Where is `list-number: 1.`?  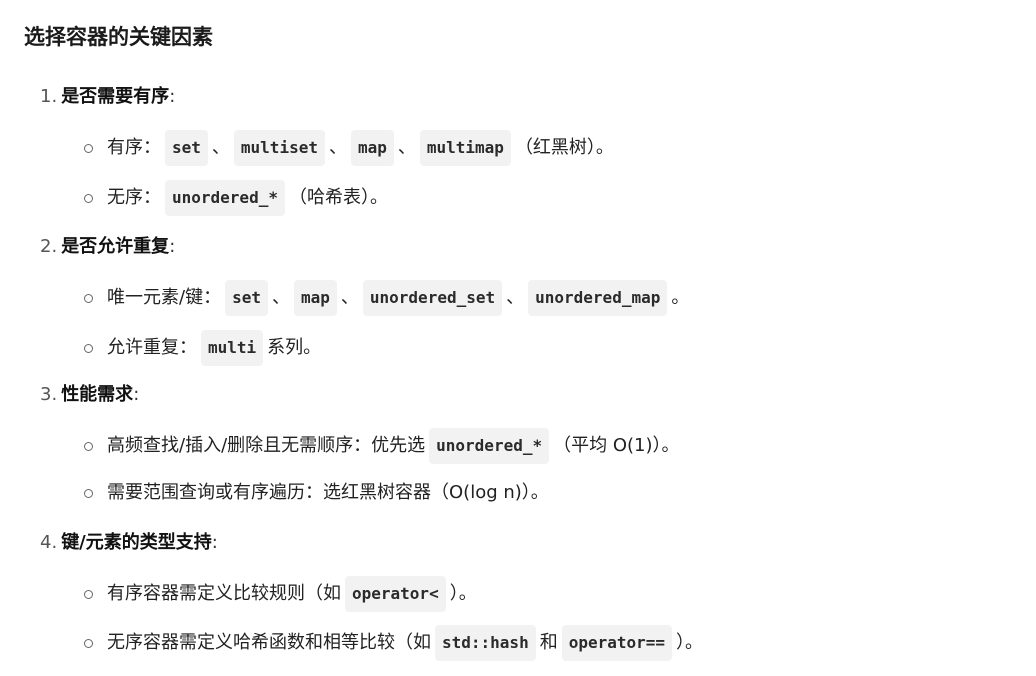 list-number: 1. is located at coordinates (49, 96).